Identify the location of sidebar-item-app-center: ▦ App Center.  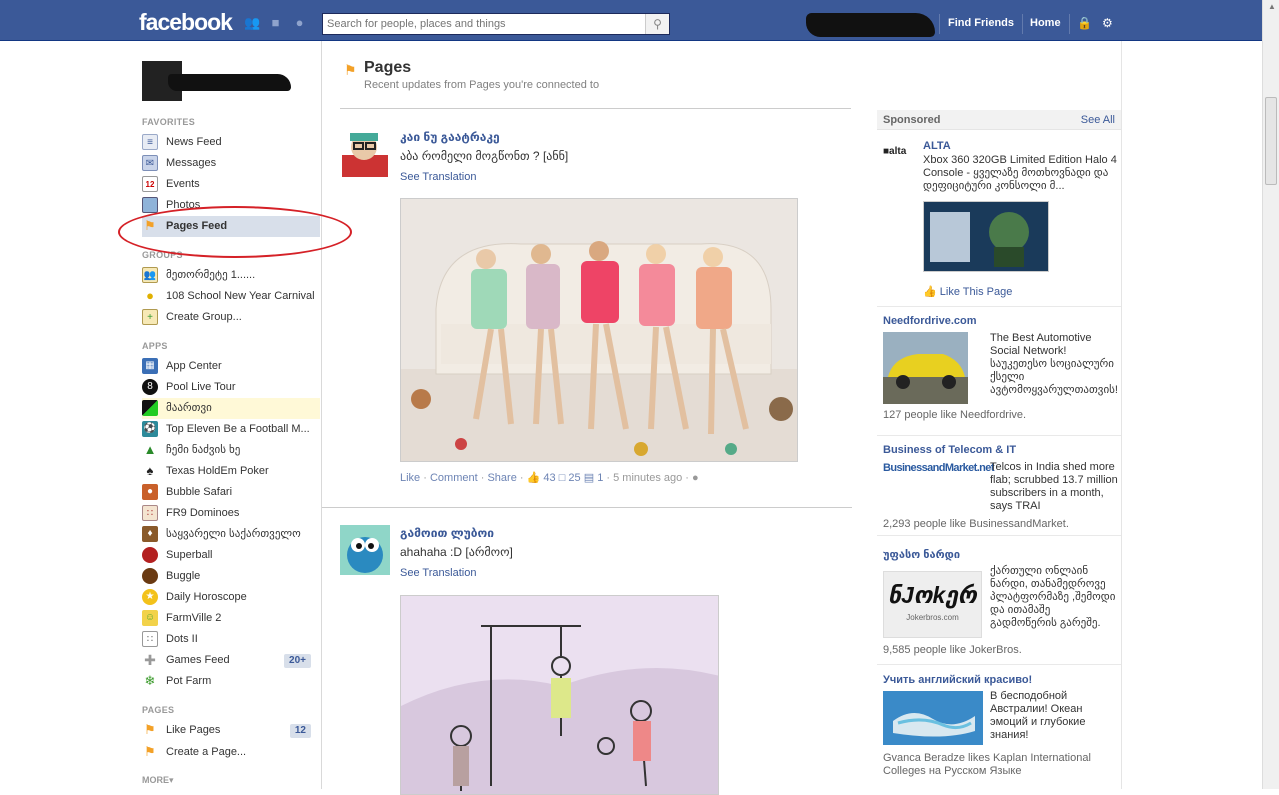
(231, 366).